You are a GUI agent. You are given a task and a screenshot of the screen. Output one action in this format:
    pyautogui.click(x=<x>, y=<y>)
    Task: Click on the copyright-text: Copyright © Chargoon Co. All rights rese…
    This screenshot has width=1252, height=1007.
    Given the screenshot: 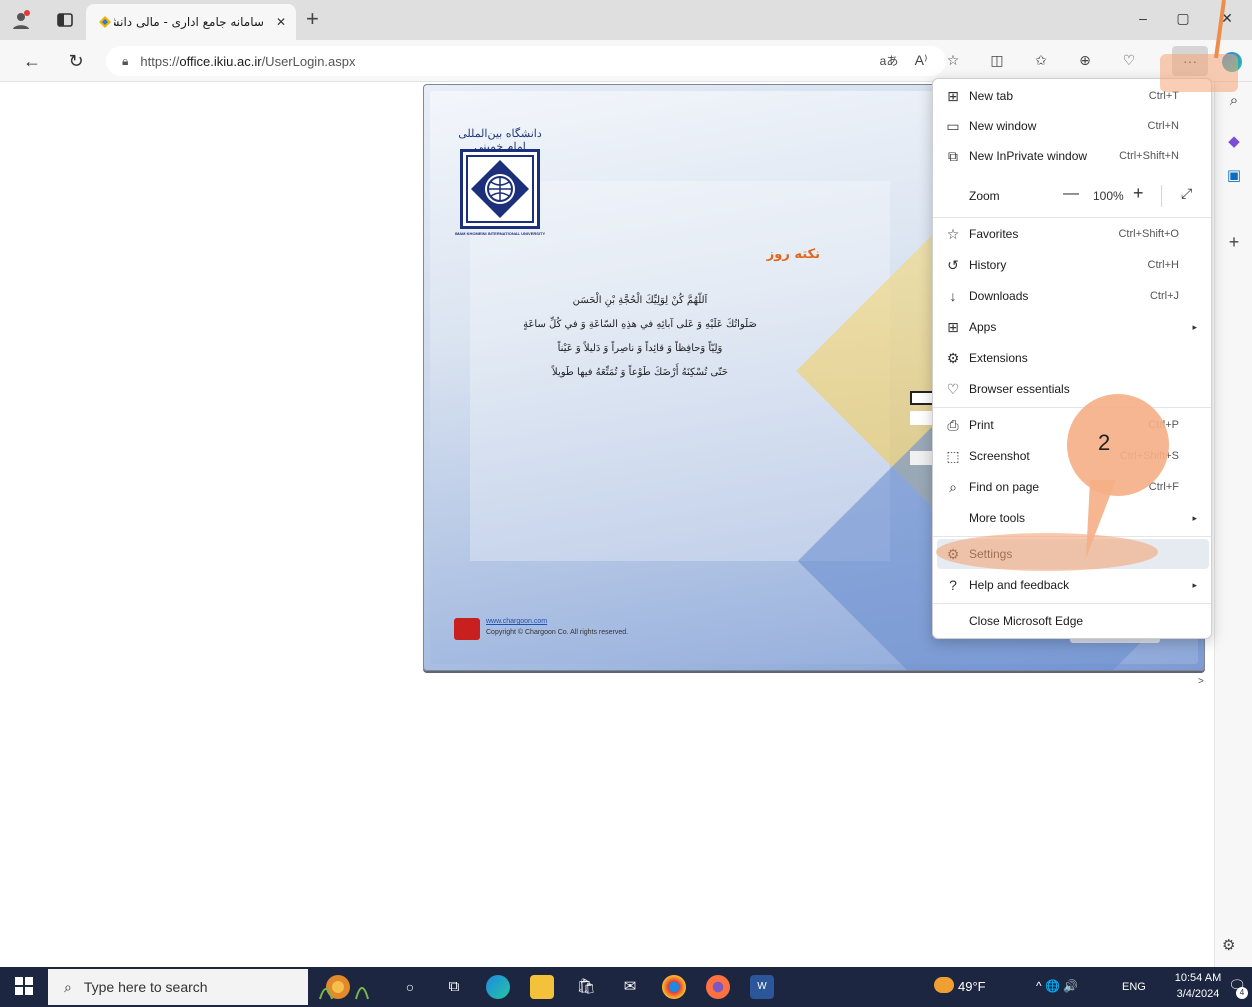 What is the action you would take?
    pyautogui.click(x=557, y=632)
    